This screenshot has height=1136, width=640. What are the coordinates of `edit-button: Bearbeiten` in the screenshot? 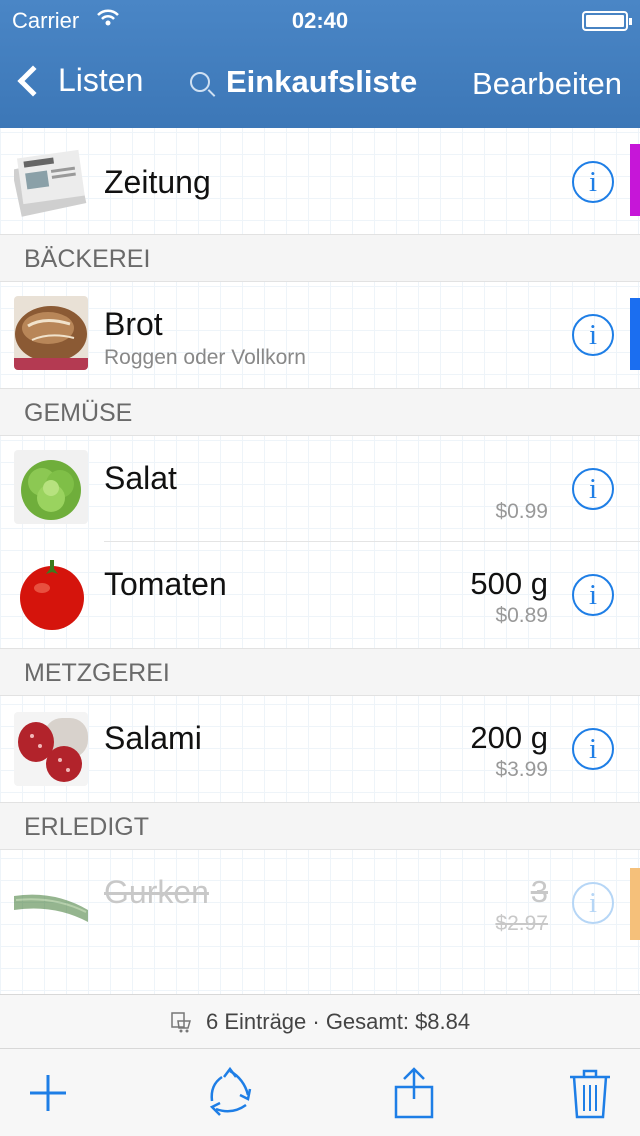 It's located at (547, 84).